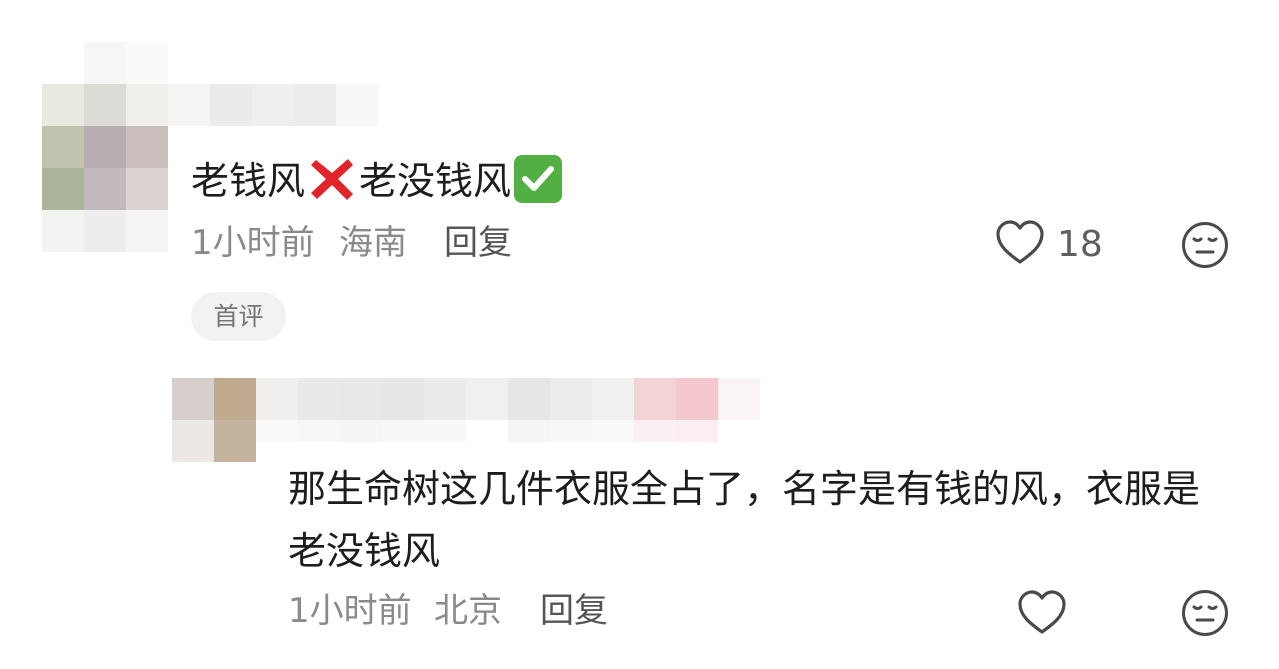 The height and width of the screenshot is (669, 1279). What do you see at coordinates (332, 179) in the screenshot?
I see `cross-mark-icon` at bounding box center [332, 179].